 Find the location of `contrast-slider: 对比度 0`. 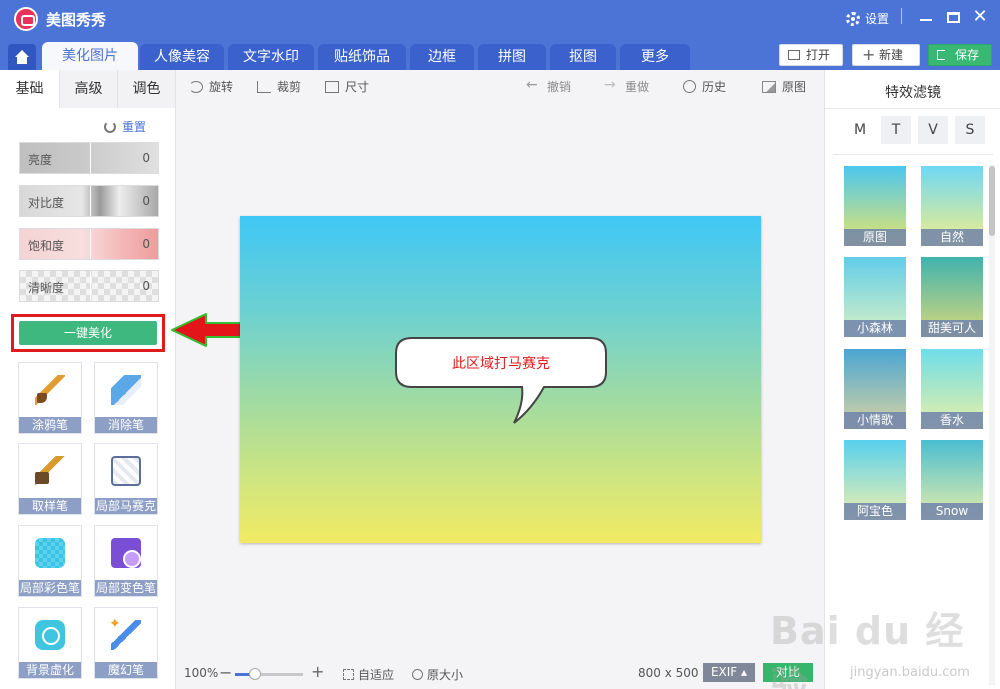

contrast-slider: 对比度 0 is located at coordinates (89, 201).